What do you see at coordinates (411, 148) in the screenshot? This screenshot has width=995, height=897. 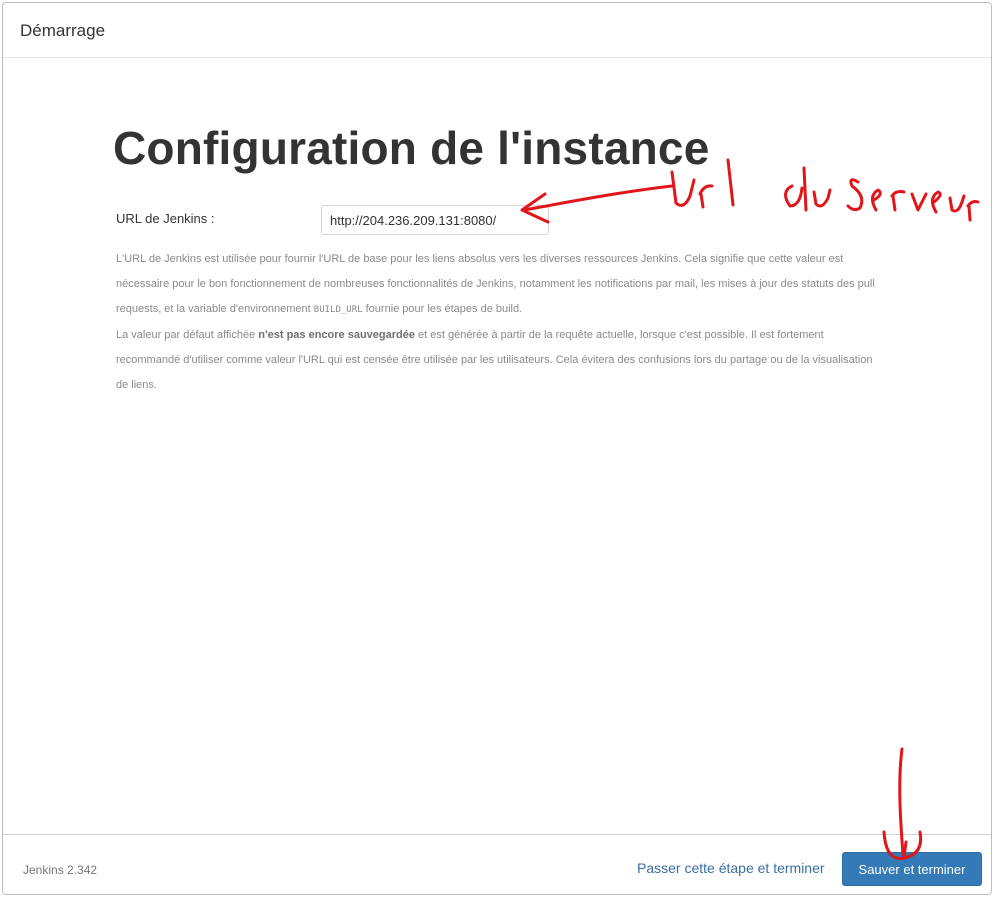 I see `page-title: Configuration de l'instance` at bounding box center [411, 148].